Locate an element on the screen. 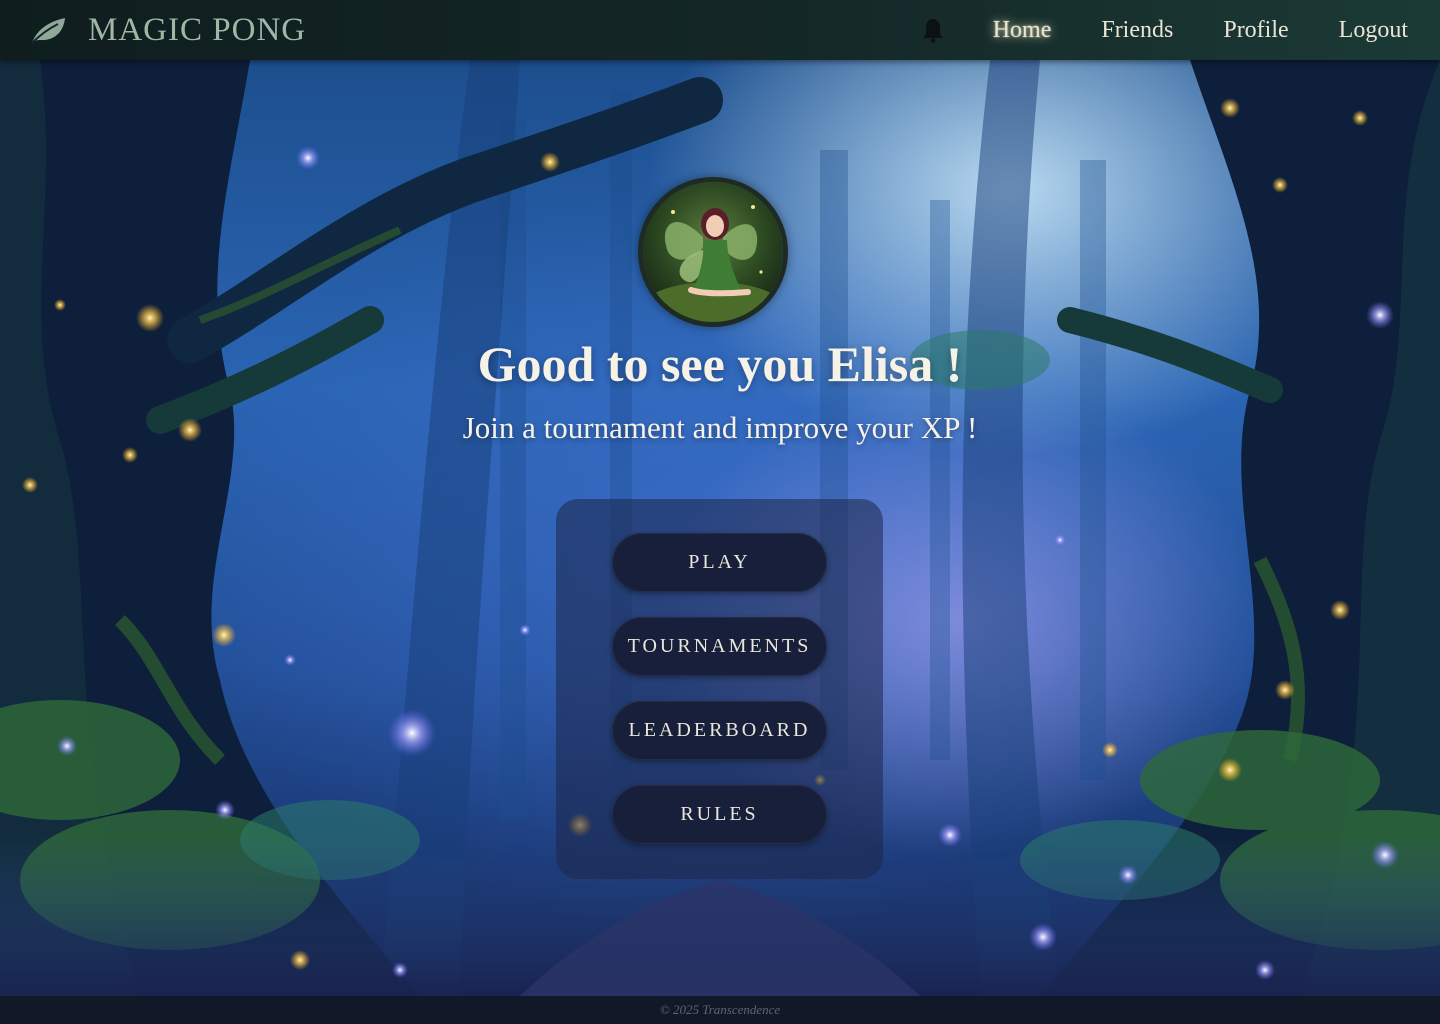 This screenshot has width=1440, height=1024. play-button: PLAY is located at coordinates (719, 562).